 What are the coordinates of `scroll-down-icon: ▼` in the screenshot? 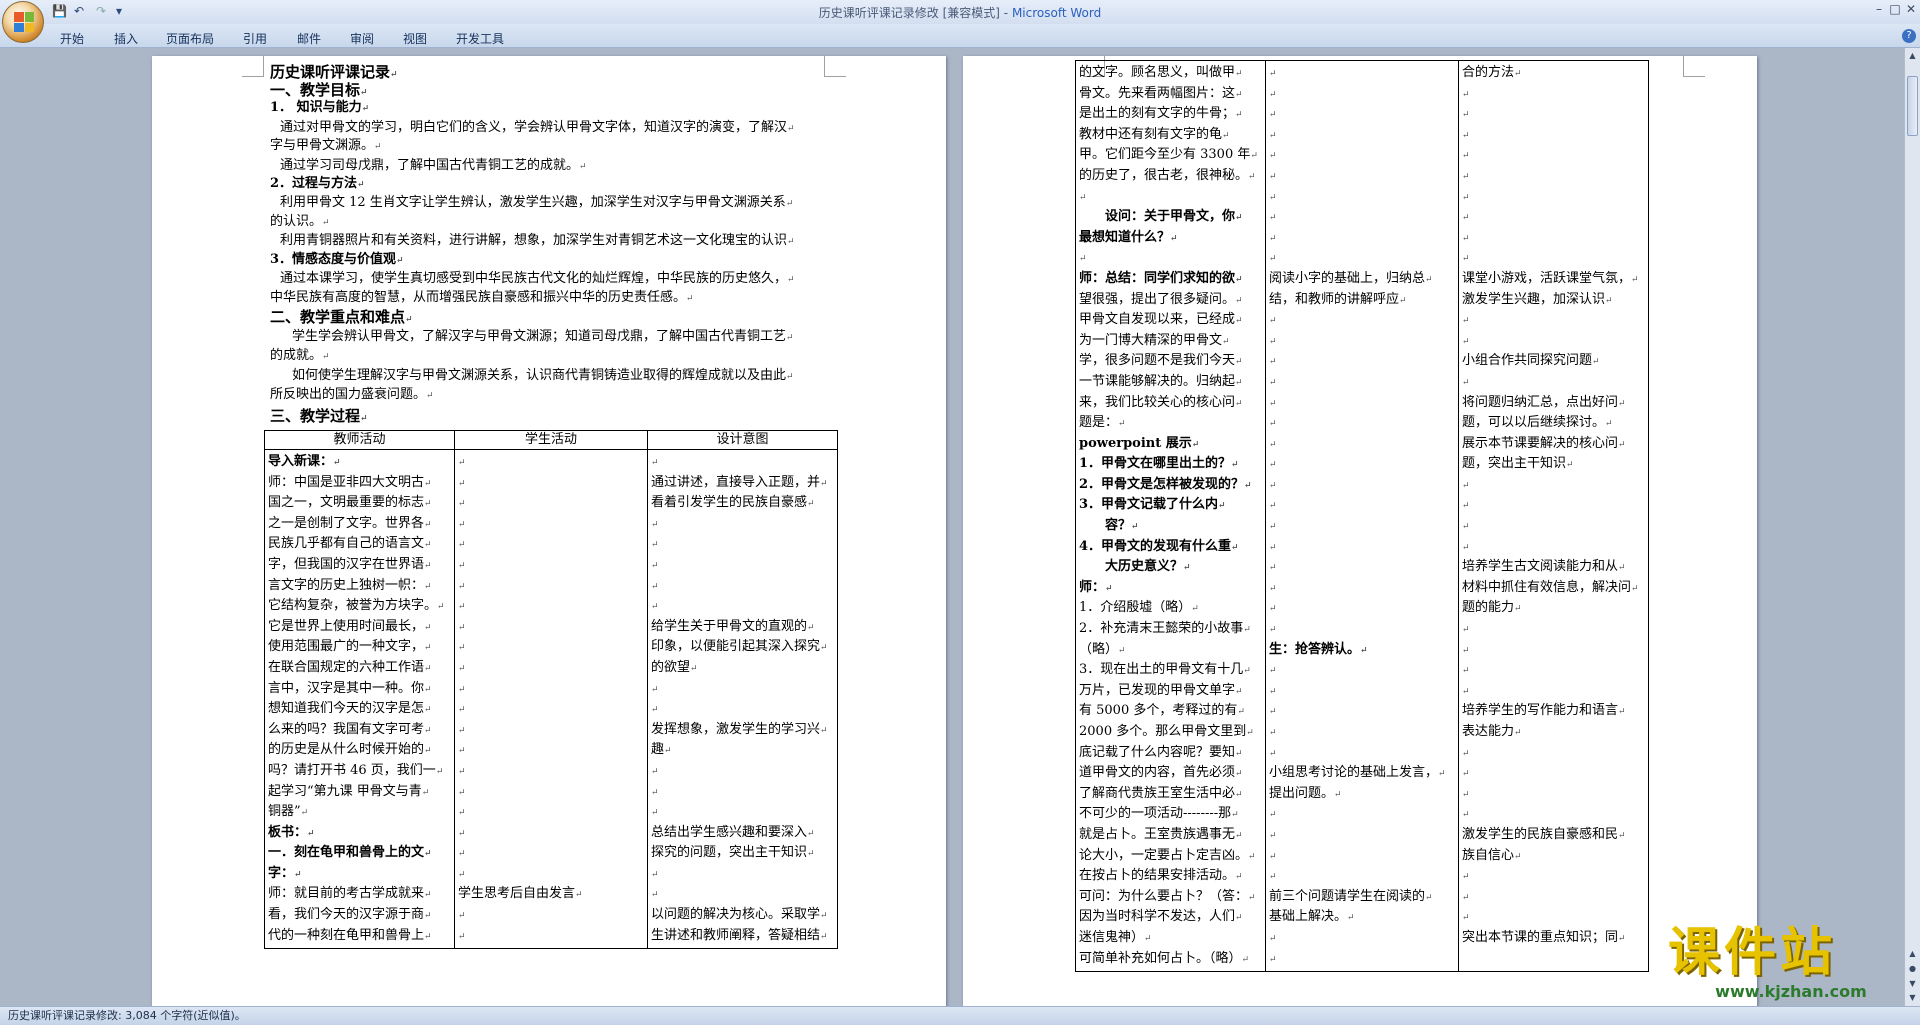 It's located at (1912, 997).